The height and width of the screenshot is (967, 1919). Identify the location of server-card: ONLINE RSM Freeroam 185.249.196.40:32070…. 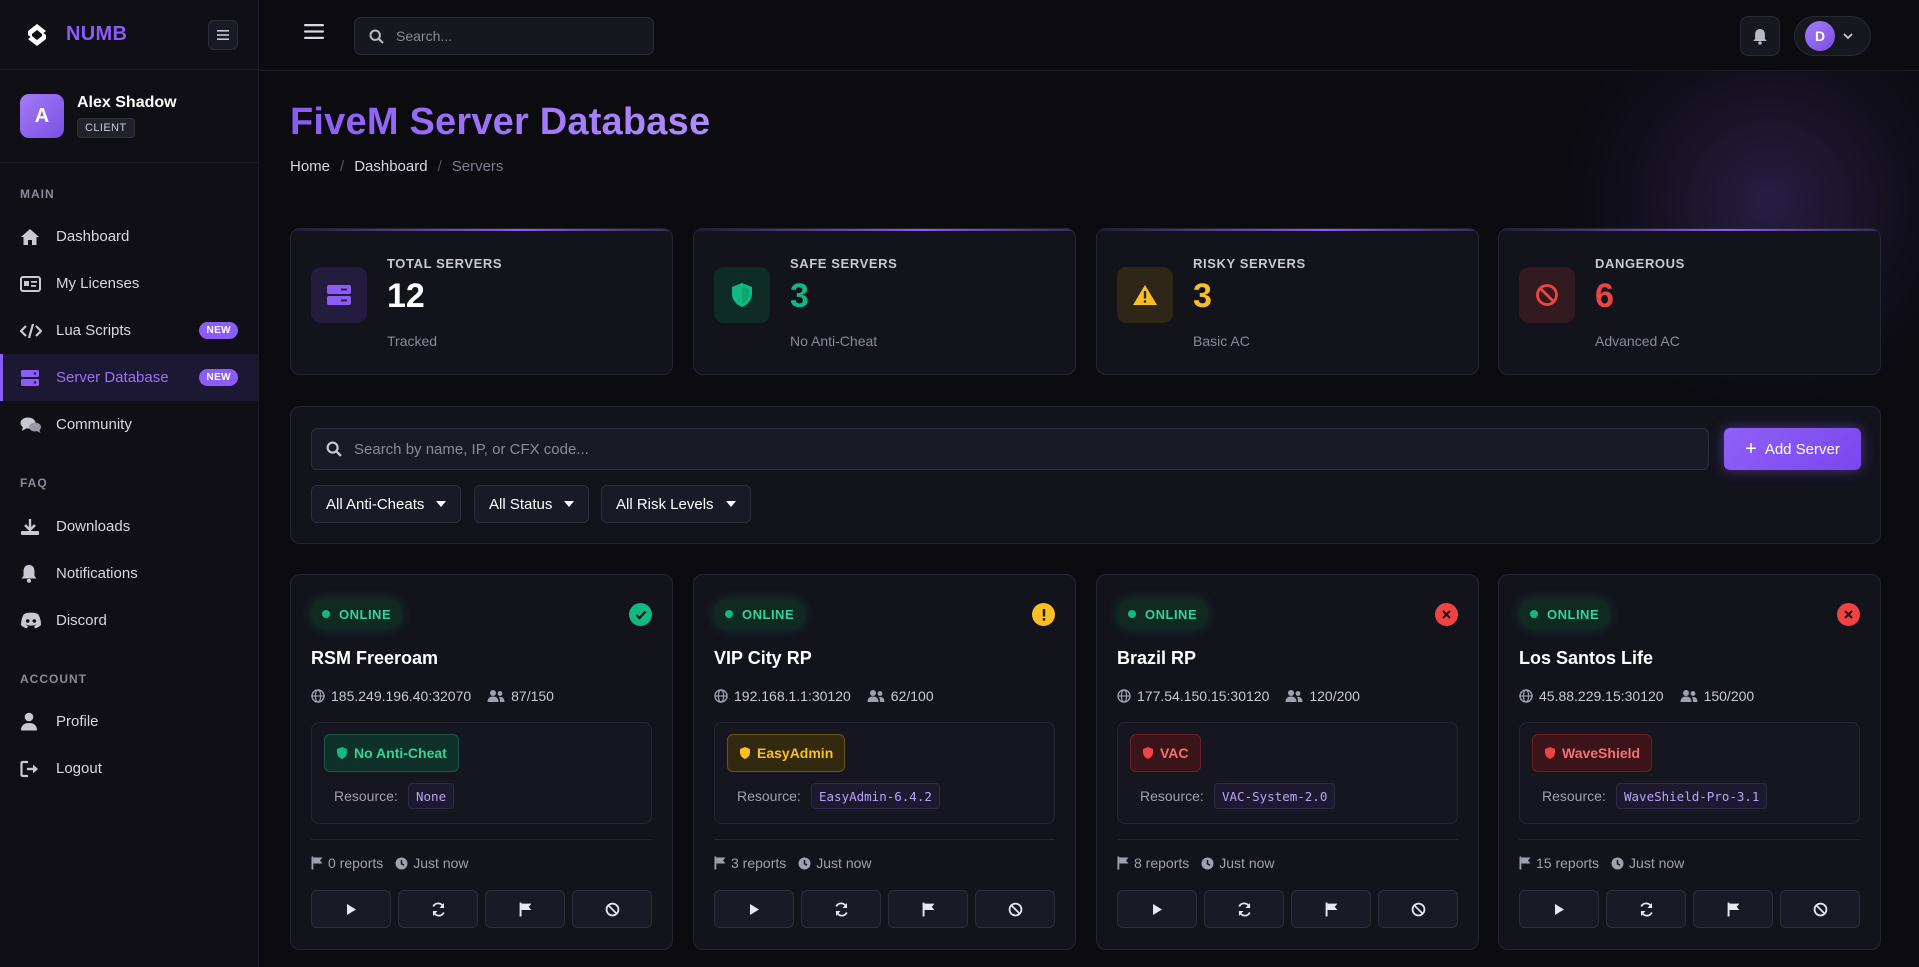
(481, 762).